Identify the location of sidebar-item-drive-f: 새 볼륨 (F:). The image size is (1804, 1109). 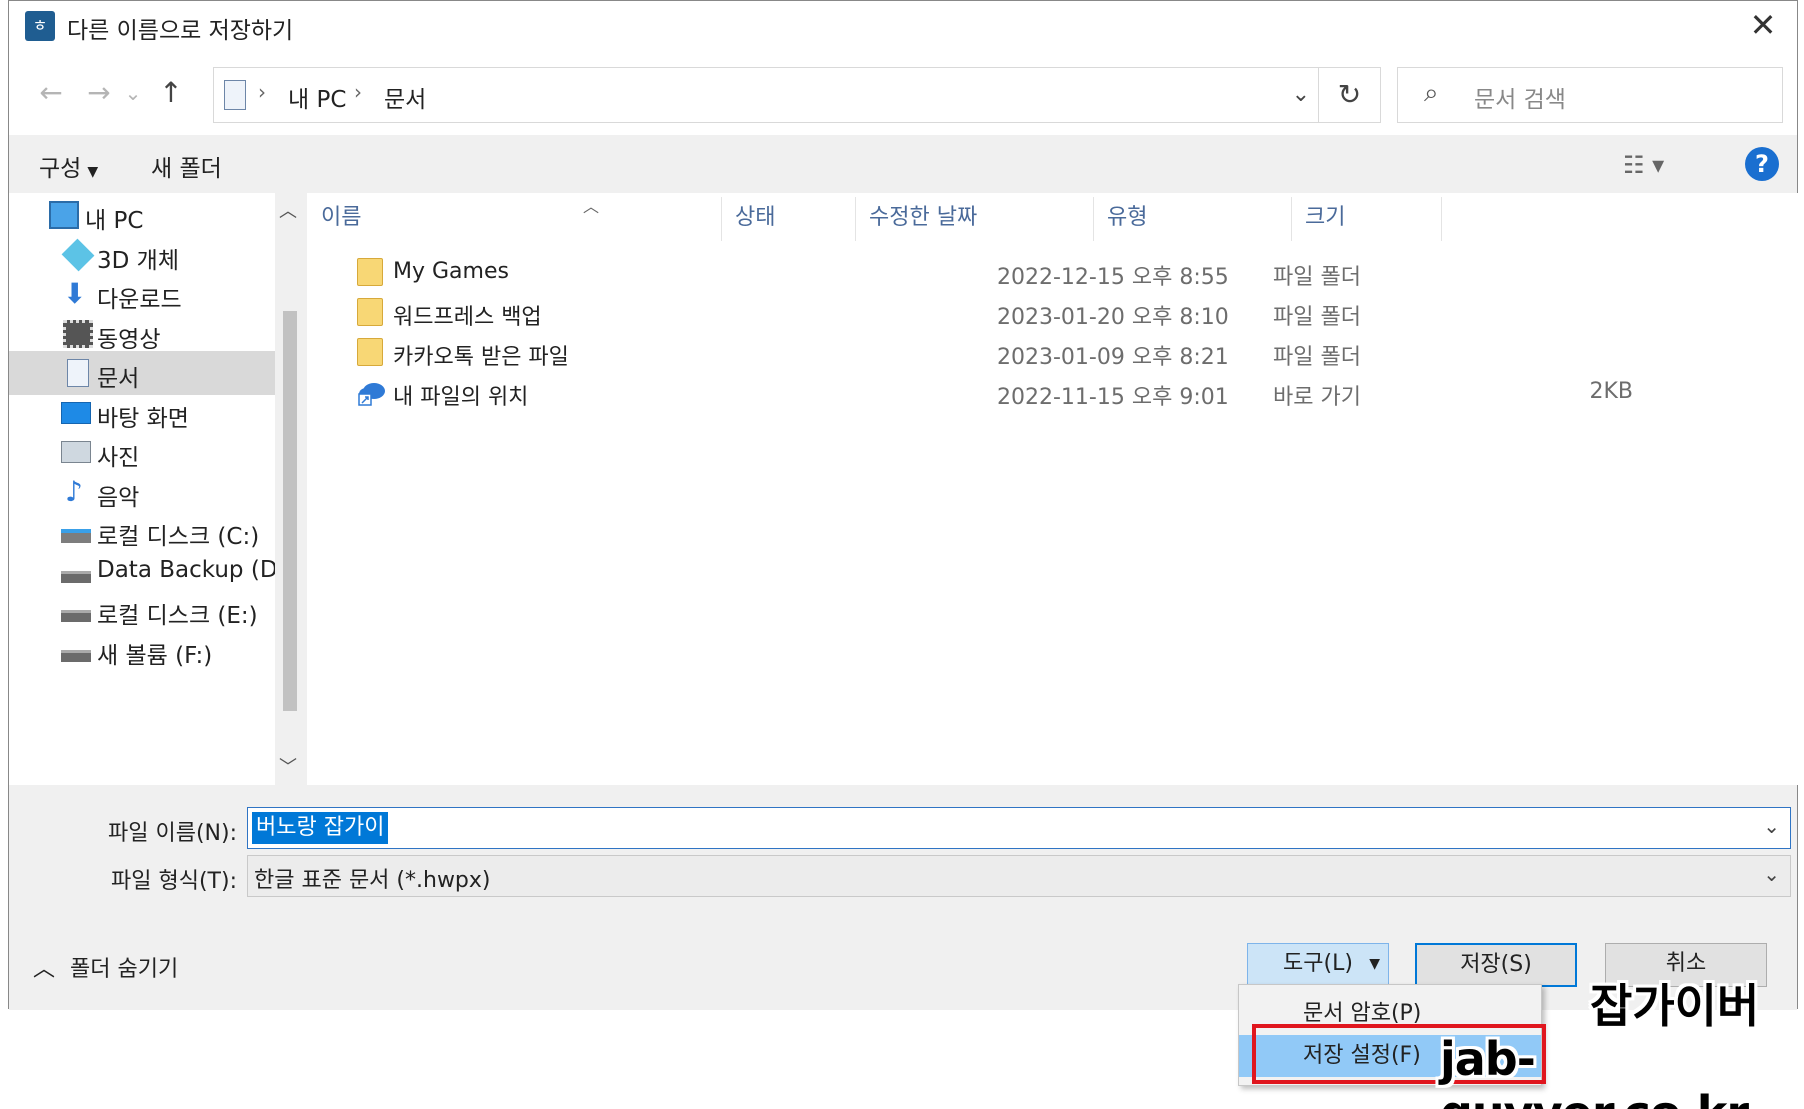
(143, 650).